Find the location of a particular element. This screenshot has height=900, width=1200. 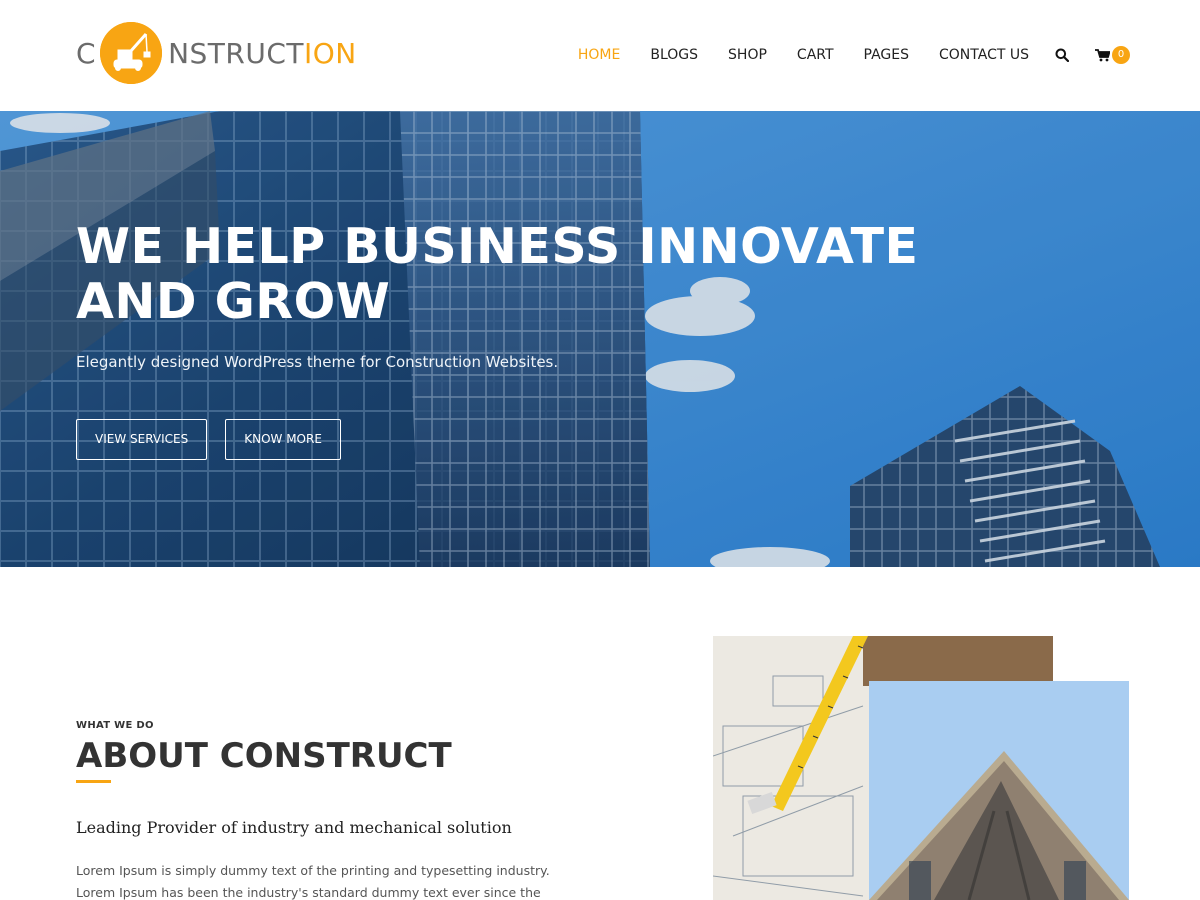

nav-item-pages: PAGES is located at coordinates (886, 55).